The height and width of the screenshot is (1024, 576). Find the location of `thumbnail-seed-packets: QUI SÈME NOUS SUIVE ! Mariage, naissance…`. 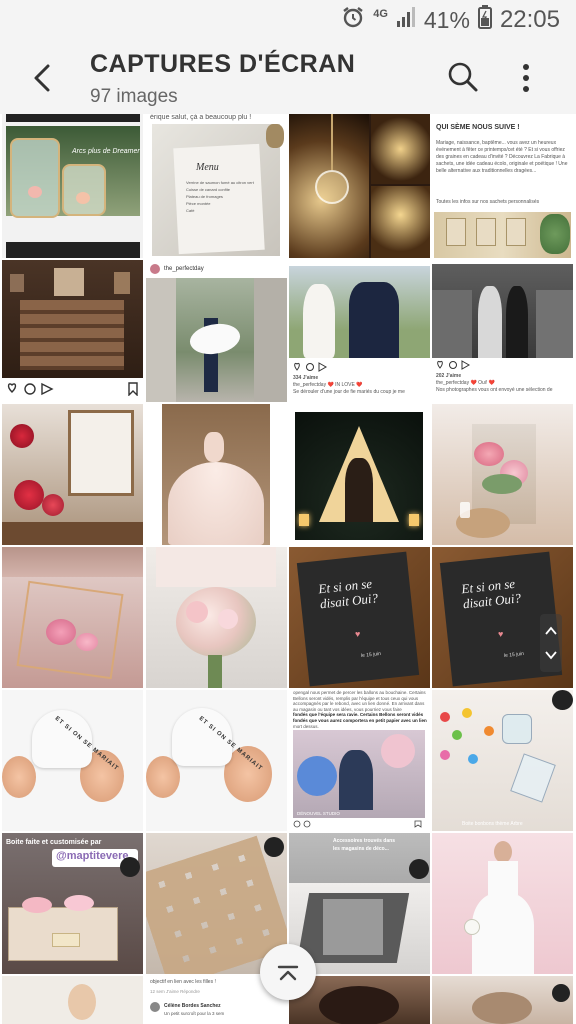

thumbnail-seed-packets: QUI SÈME NOUS SUIVE ! Mariage, naissance… is located at coordinates (502, 186).